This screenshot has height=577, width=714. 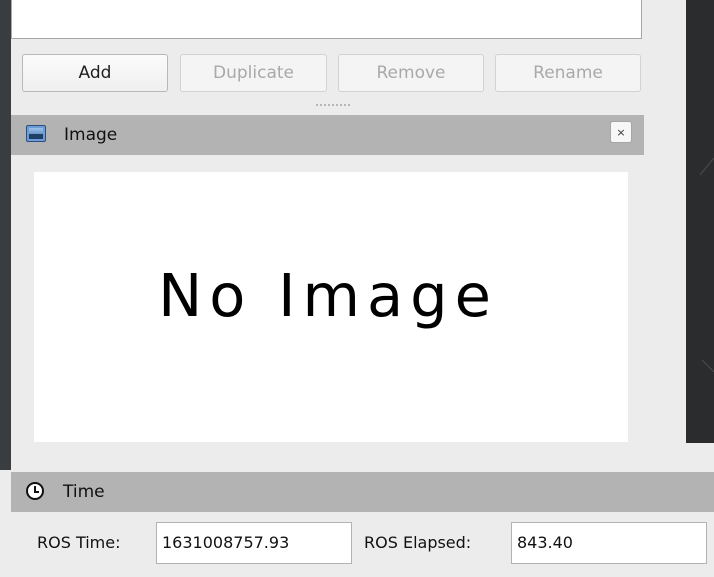 I want to click on duplicate-button: Duplicate, so click(x=253, y=73).